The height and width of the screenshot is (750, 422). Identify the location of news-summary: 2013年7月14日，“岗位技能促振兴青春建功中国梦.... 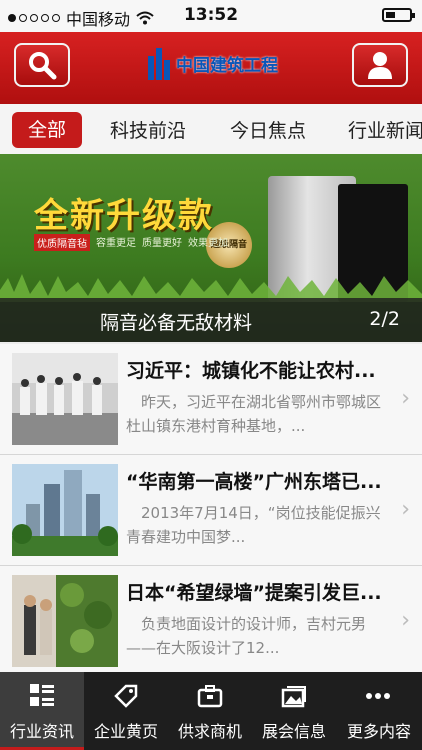
(253, 525).